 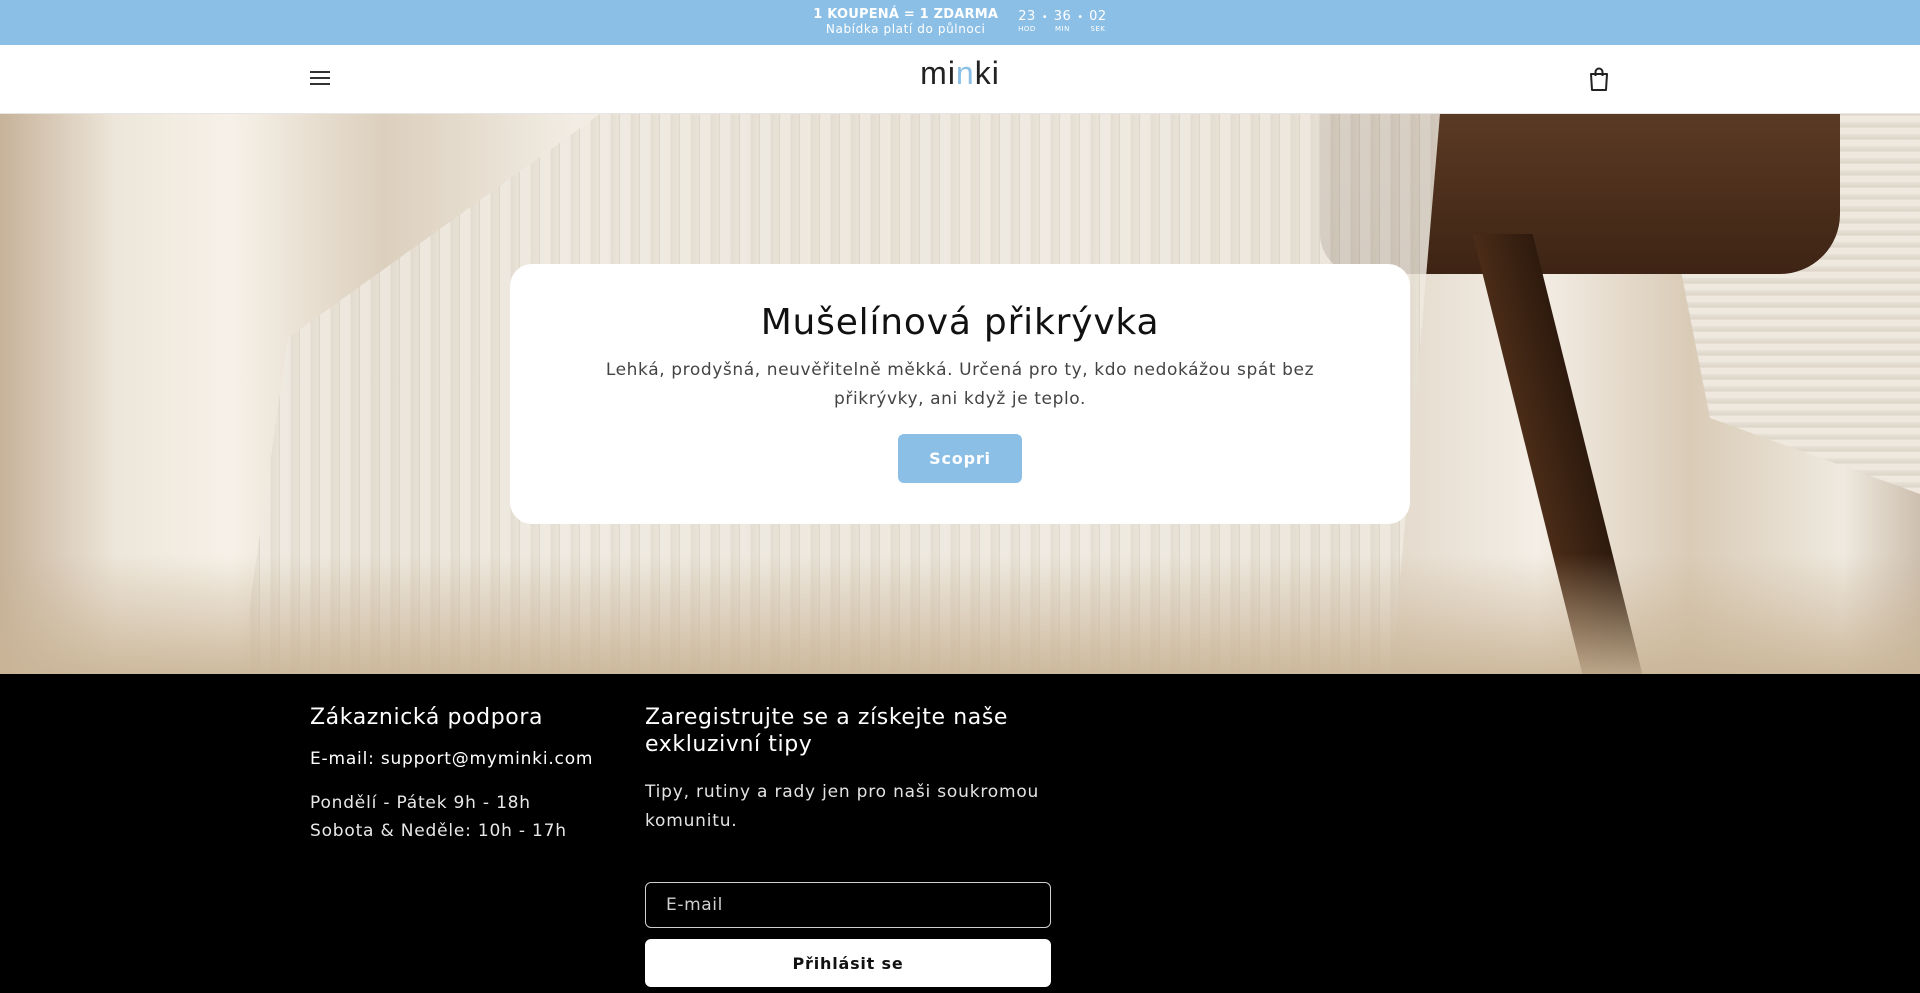 What do you see at coordinates (1062, 16) in the screenshot?
I see `countdown-minutes-value: 36` at bounding box center [1062, 16].